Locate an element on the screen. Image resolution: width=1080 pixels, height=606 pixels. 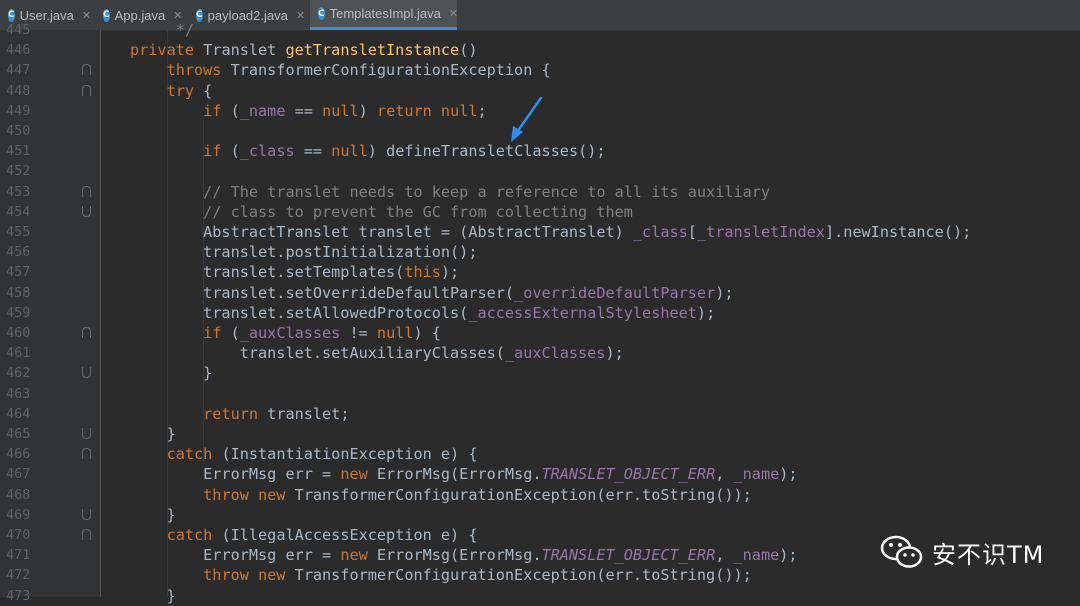
code-text: catch (IllegalAccessException e) { is located at coordinates (304, 535).